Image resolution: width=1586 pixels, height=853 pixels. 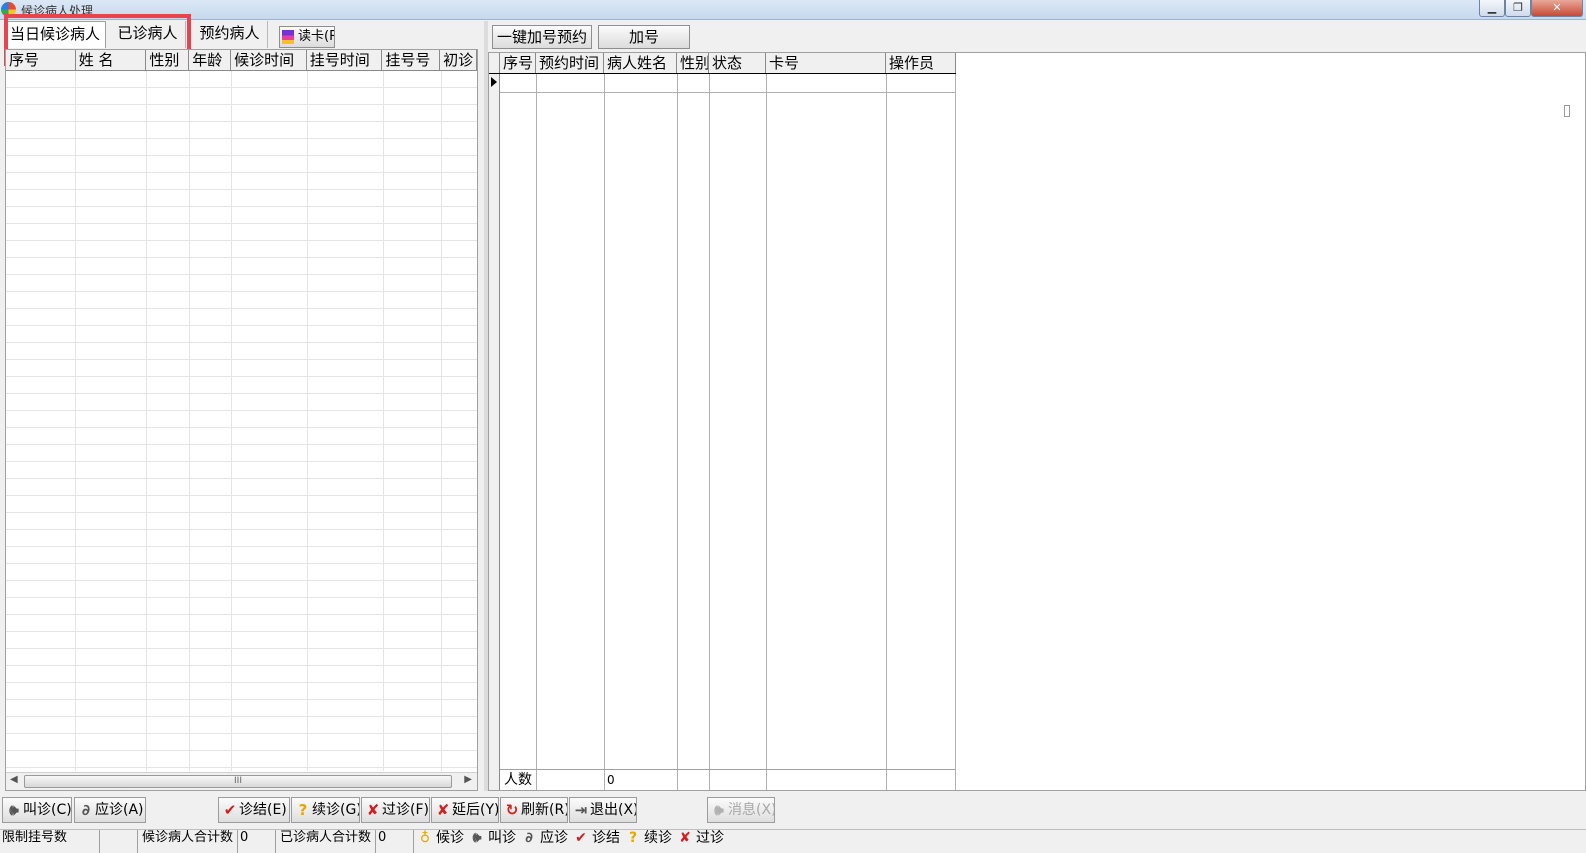 What do you see at coordinates (751, 810) in the screenshot?
I see `message-label: 消息(X)` at bounding box center [751, 810].